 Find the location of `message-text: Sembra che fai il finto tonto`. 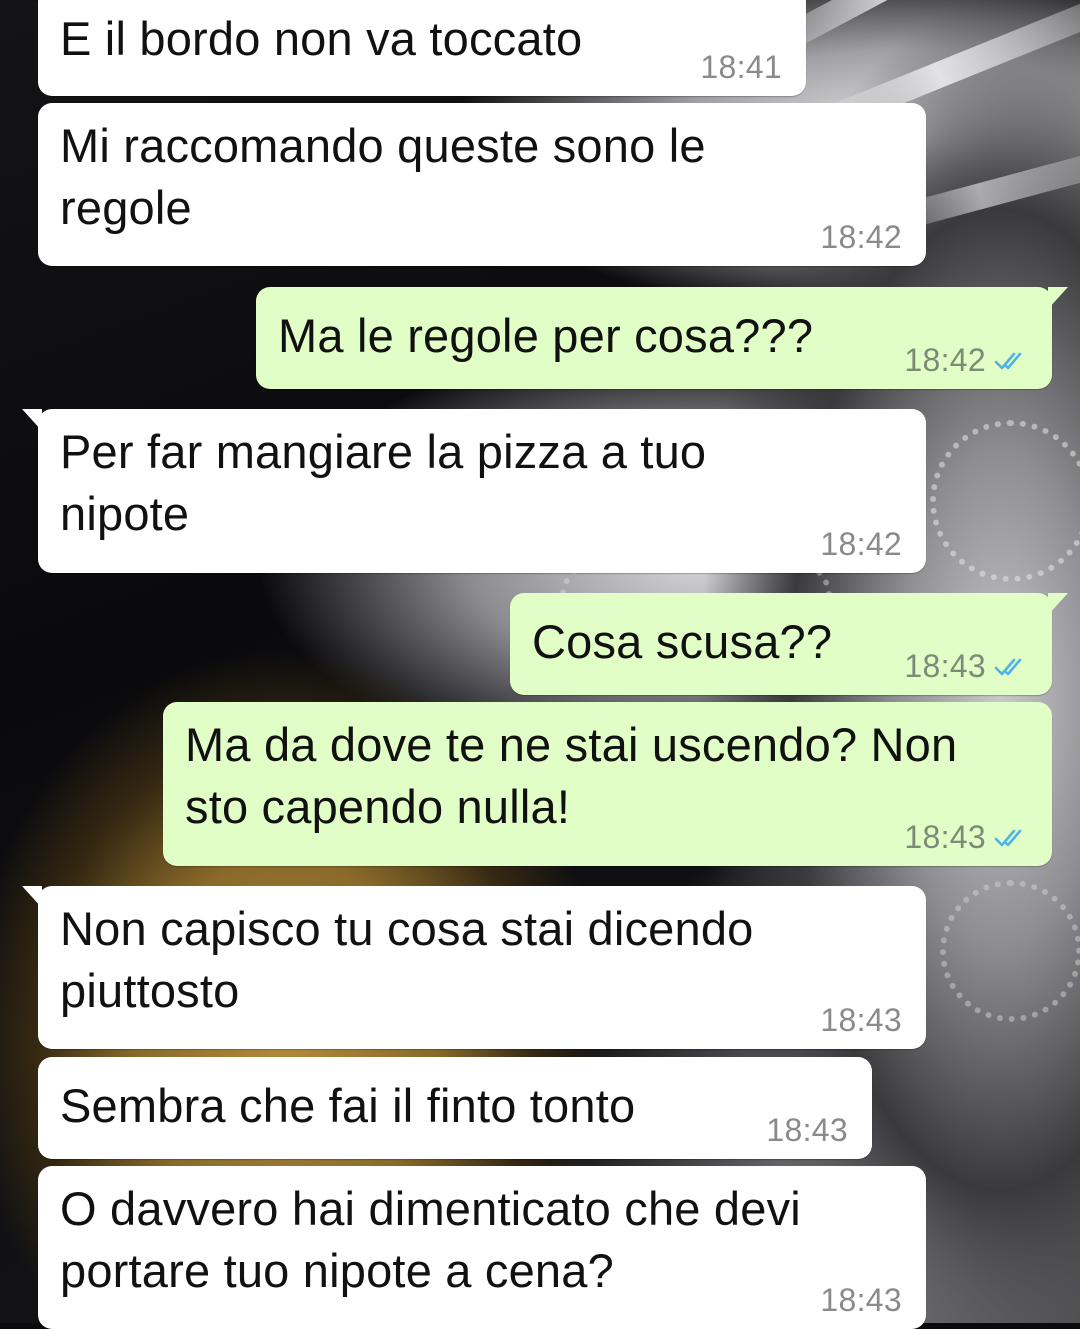

message-text: Sembra che fai il finto tonto is located at coordinates (348, 1105).